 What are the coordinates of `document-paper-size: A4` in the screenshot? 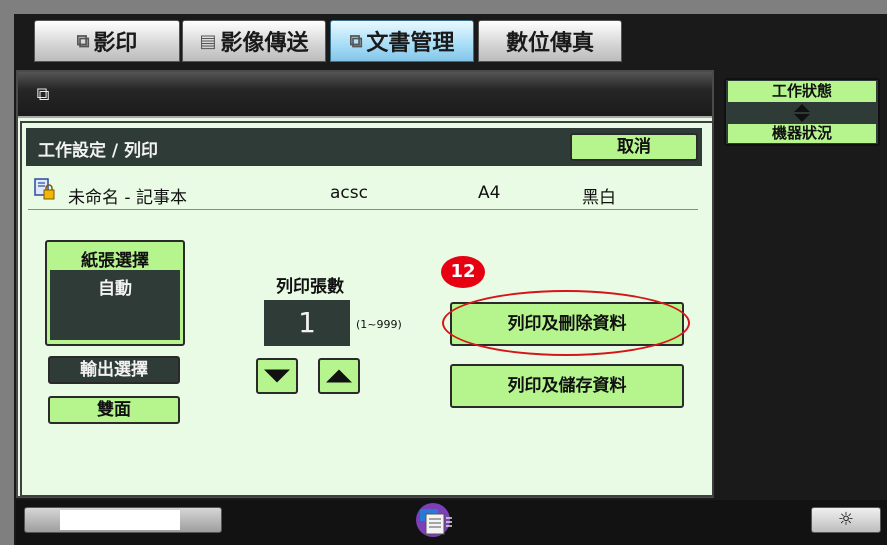 It's located at (489, 193).